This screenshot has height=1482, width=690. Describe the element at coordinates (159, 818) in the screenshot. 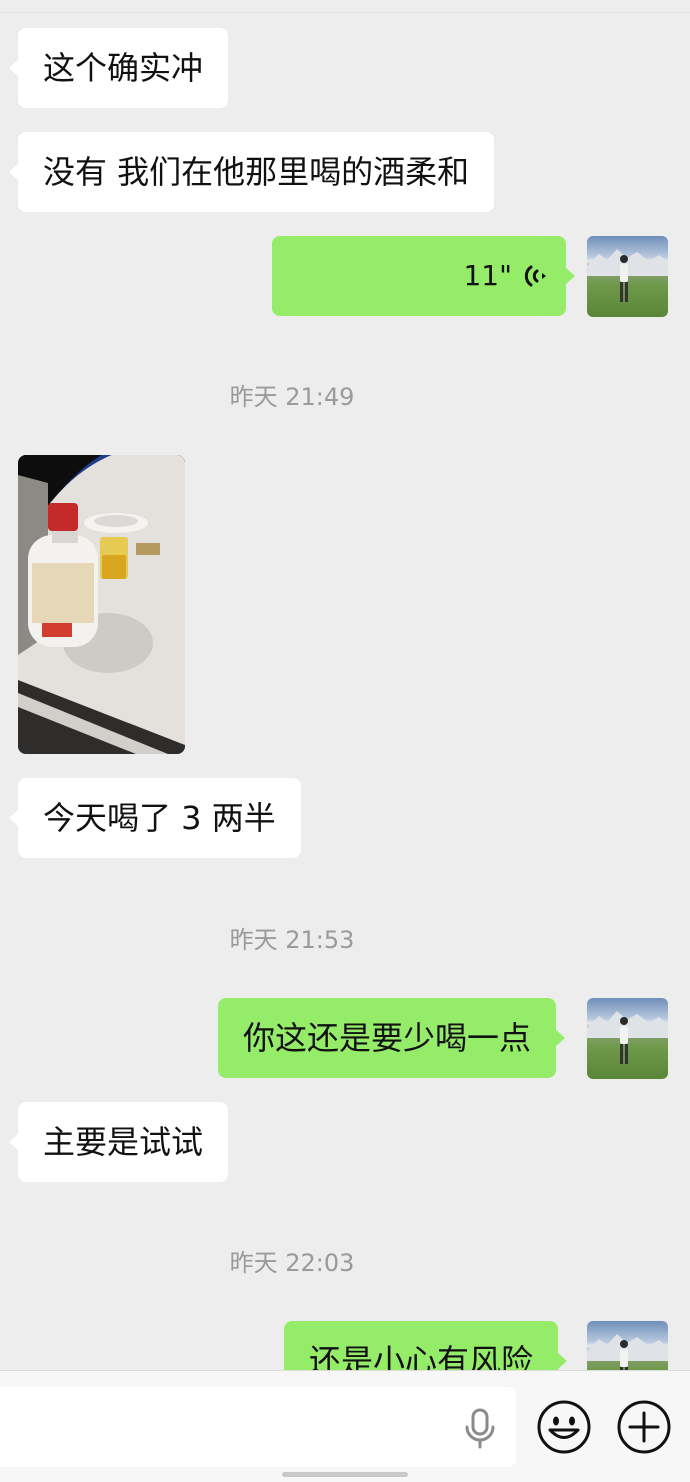

I see `message-text: 今天喝了 3 两半` at that location.